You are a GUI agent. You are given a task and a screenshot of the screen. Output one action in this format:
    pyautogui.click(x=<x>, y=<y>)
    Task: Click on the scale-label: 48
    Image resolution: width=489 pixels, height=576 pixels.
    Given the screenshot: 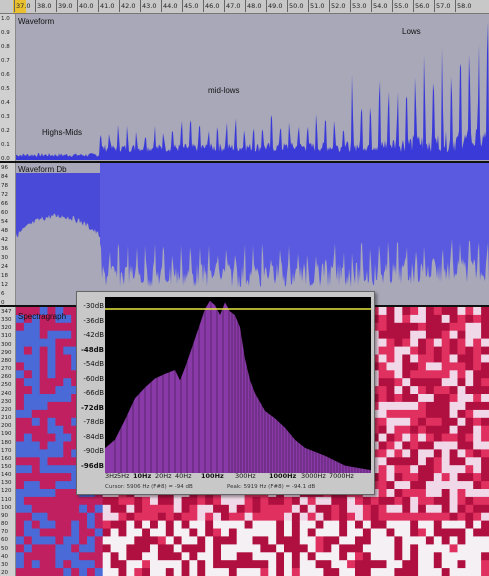 What is the action you would take?
    pyautogui.click(x=4, y=231)
    